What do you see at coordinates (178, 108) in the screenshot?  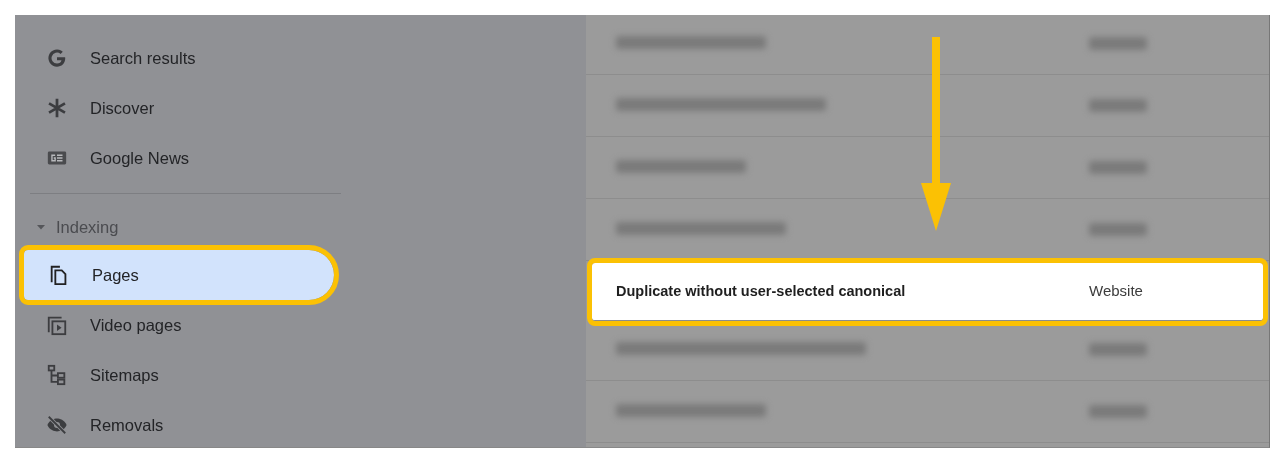 I see `sidebar-item: Discover` at bounding box center [178, 108].